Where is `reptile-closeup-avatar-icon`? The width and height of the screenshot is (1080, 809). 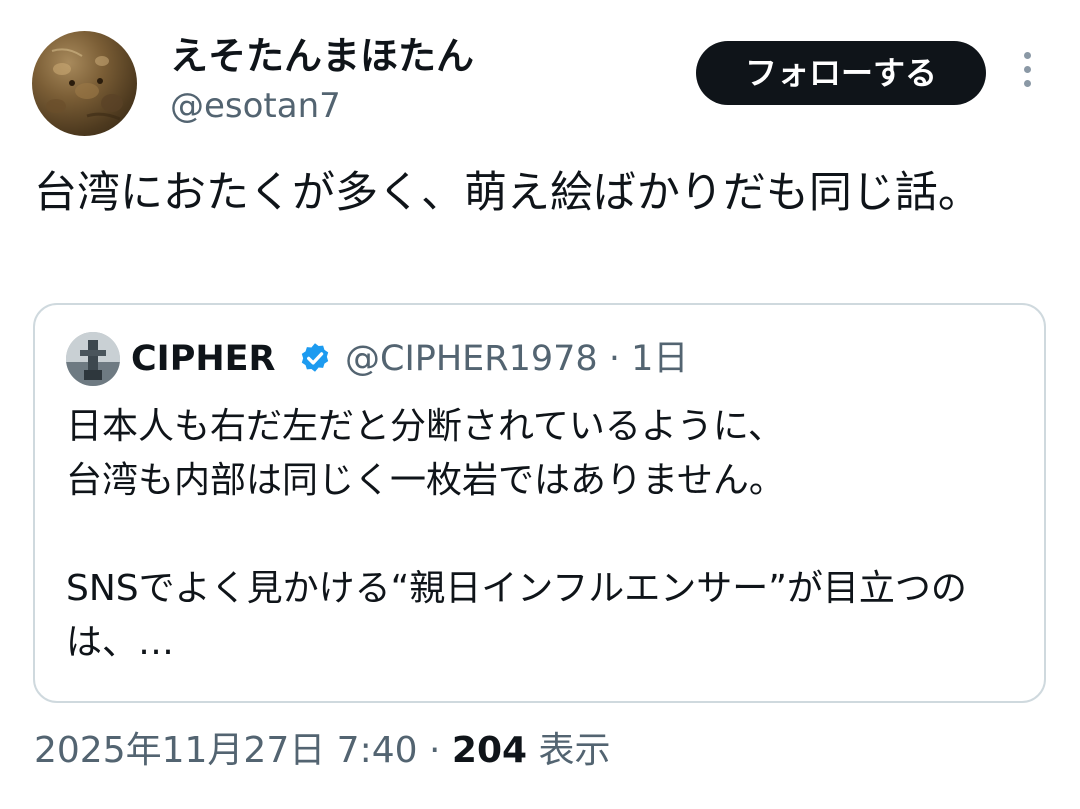 reptile-closeup-avatar-icon is located at coordinates (84, 84).